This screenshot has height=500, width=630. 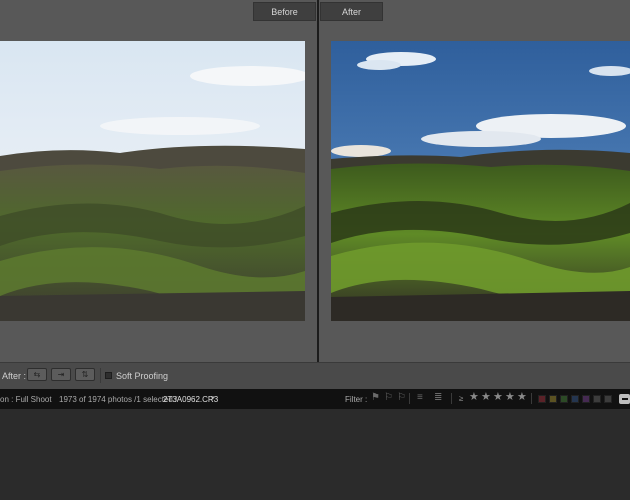 I want to click on color-label-blue, so click(x=575, y=399).